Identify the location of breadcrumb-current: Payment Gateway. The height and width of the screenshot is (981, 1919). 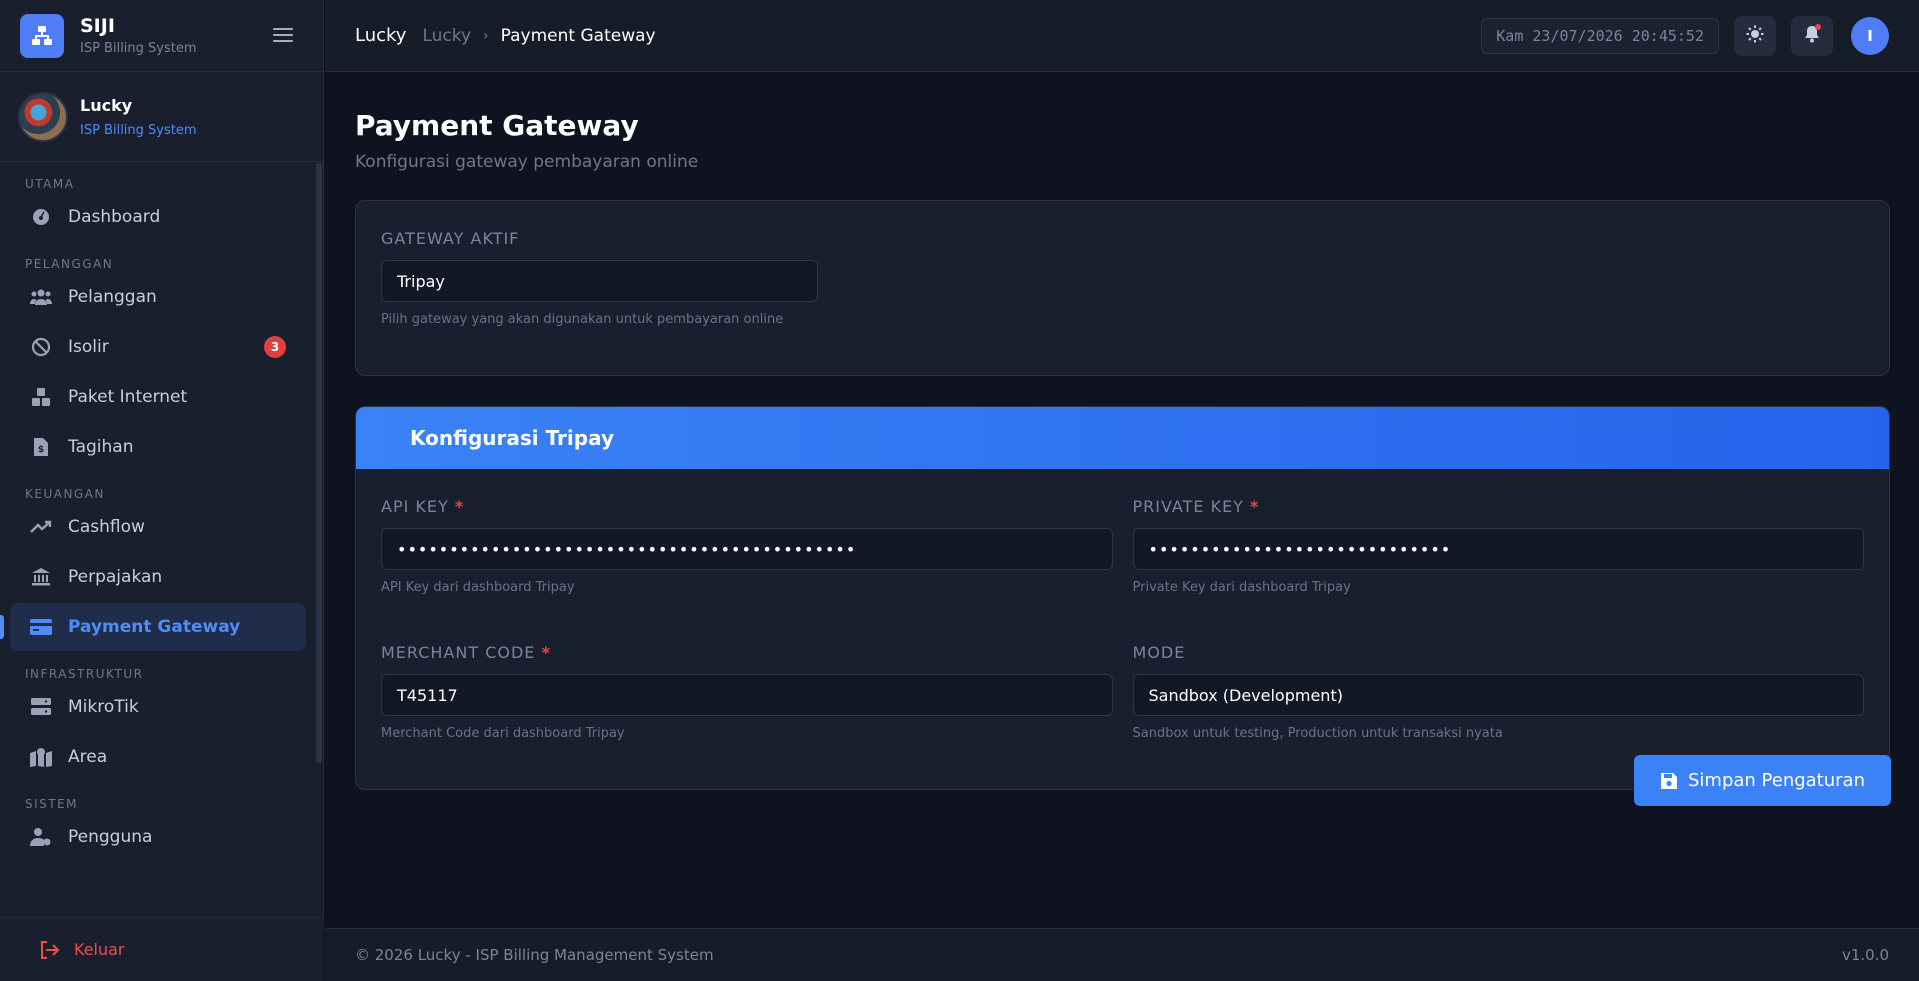
(578, 35).